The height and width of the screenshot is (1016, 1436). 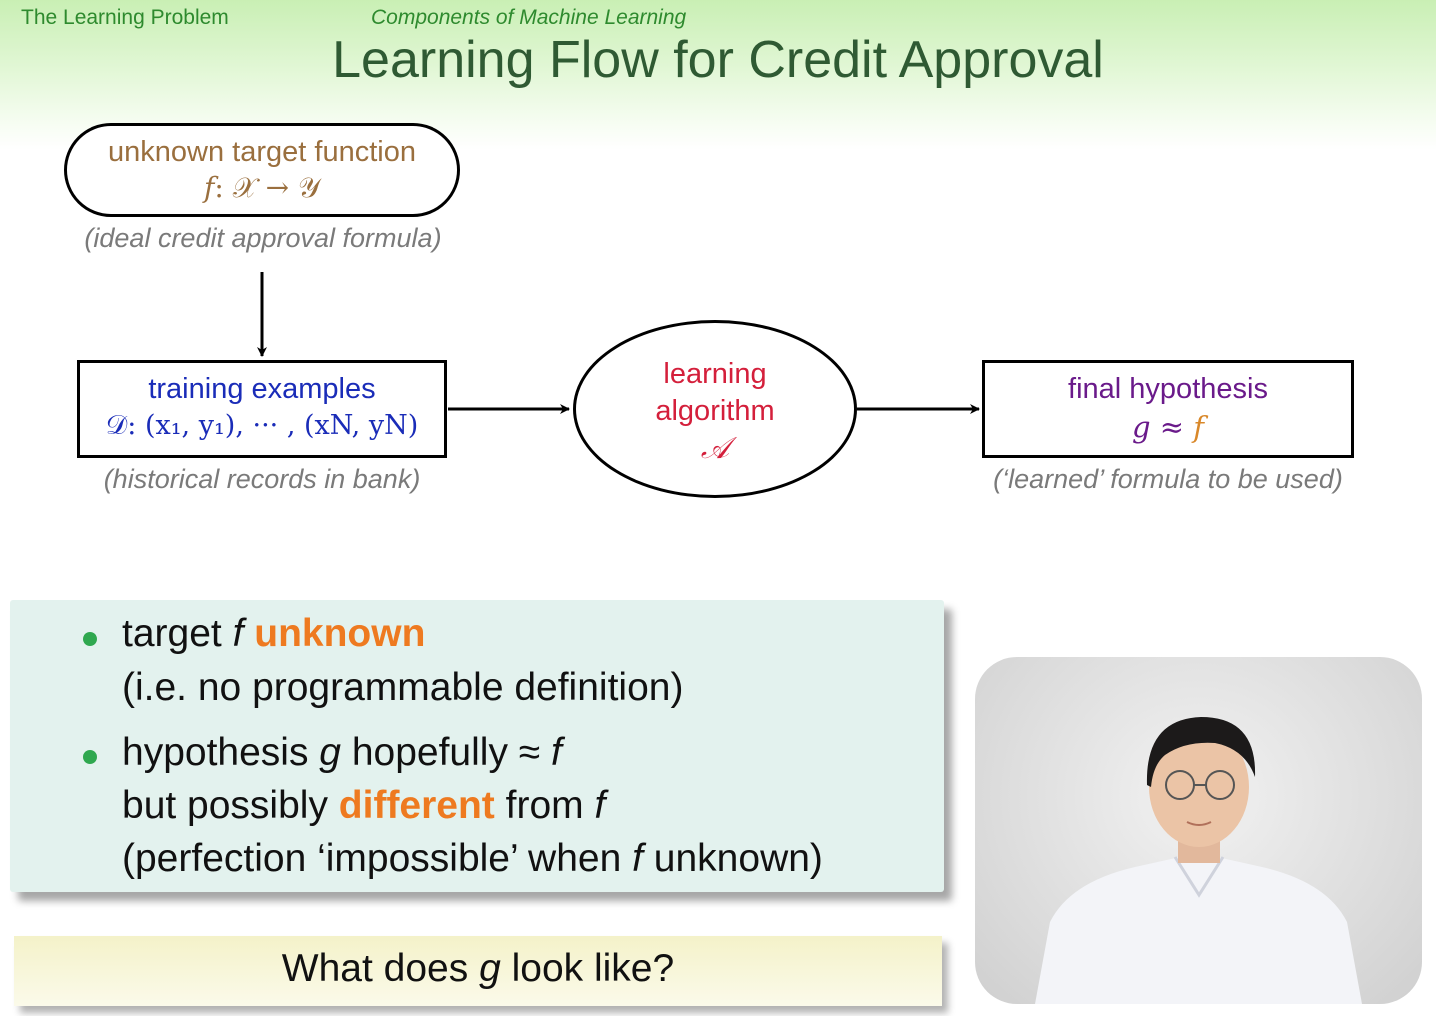 I want to click on final-hypothesis-caption: (‘learned’ formula to be used), so click(x=1168, y=479).